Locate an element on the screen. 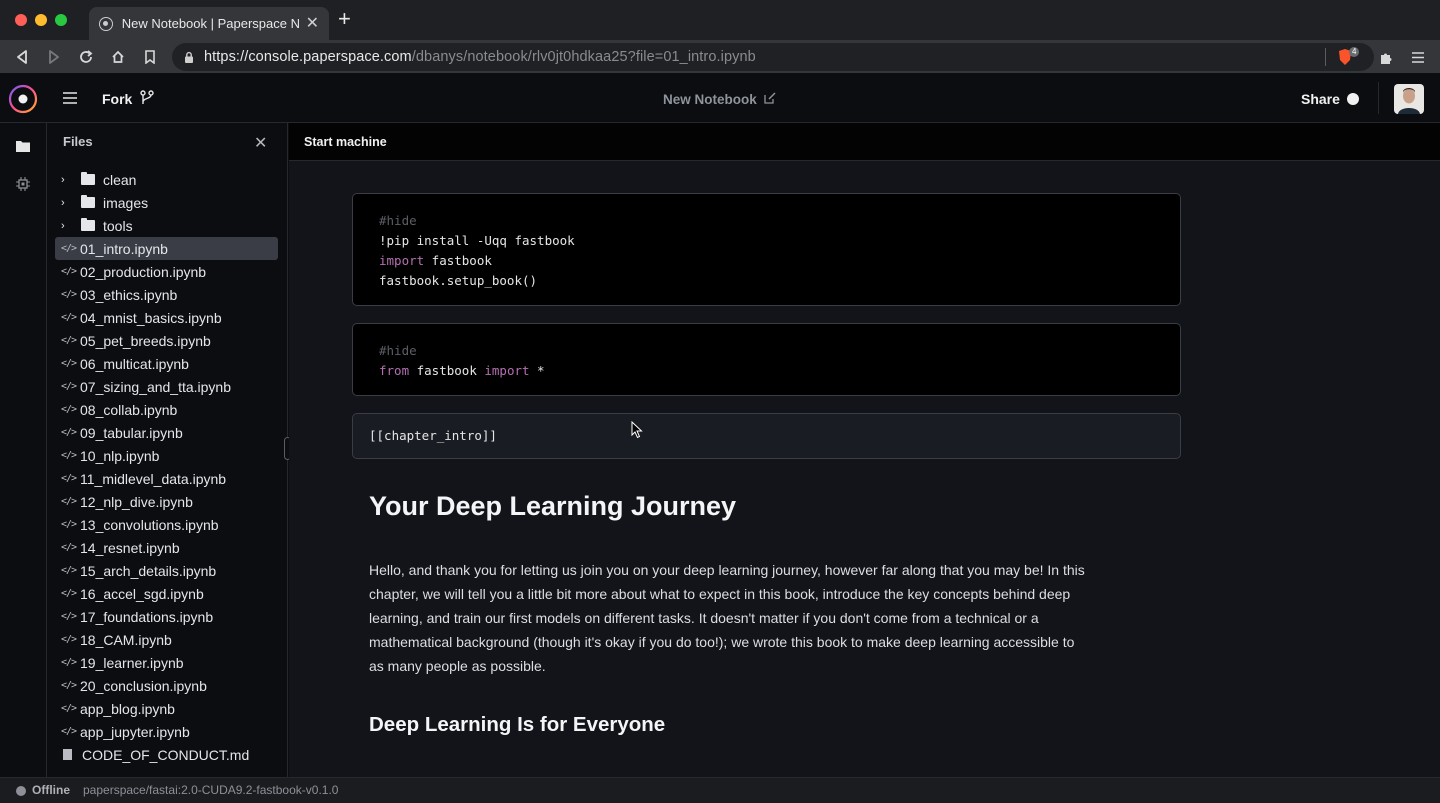 Image resolution: width=1440 pixels, height=803 pixels. file-item: </> 04_mnist_basics.ipynb is located at coordinates (166, 317).